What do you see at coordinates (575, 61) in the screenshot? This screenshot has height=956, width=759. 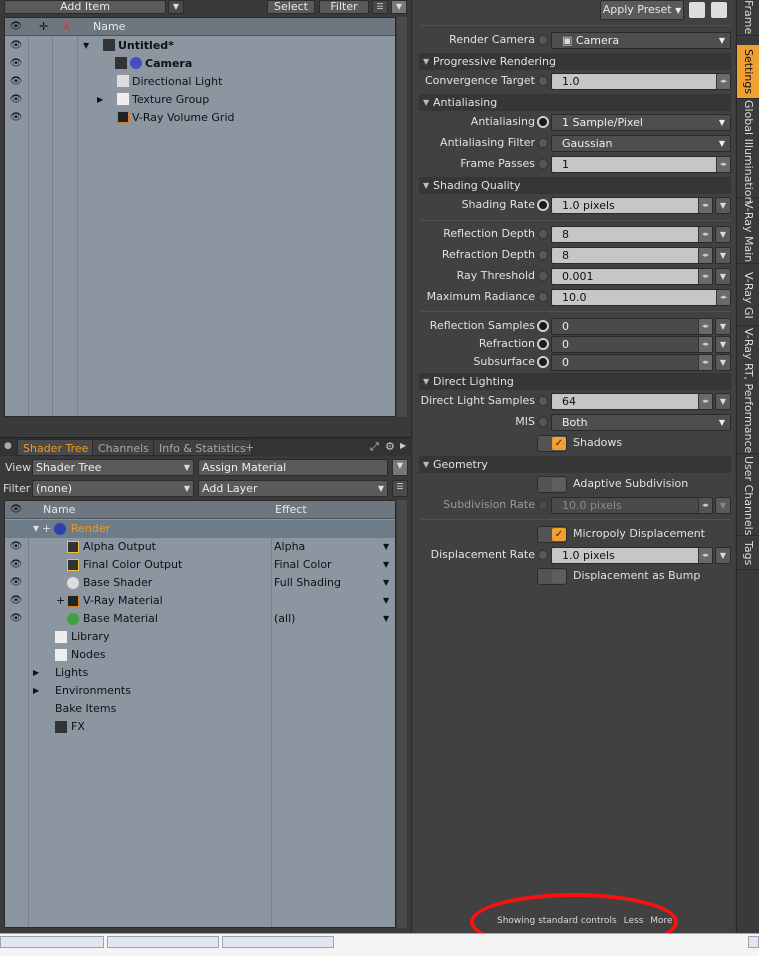 I see `progressive-section: ▼ Progressive Rendering` at bounding box center [575, 61].